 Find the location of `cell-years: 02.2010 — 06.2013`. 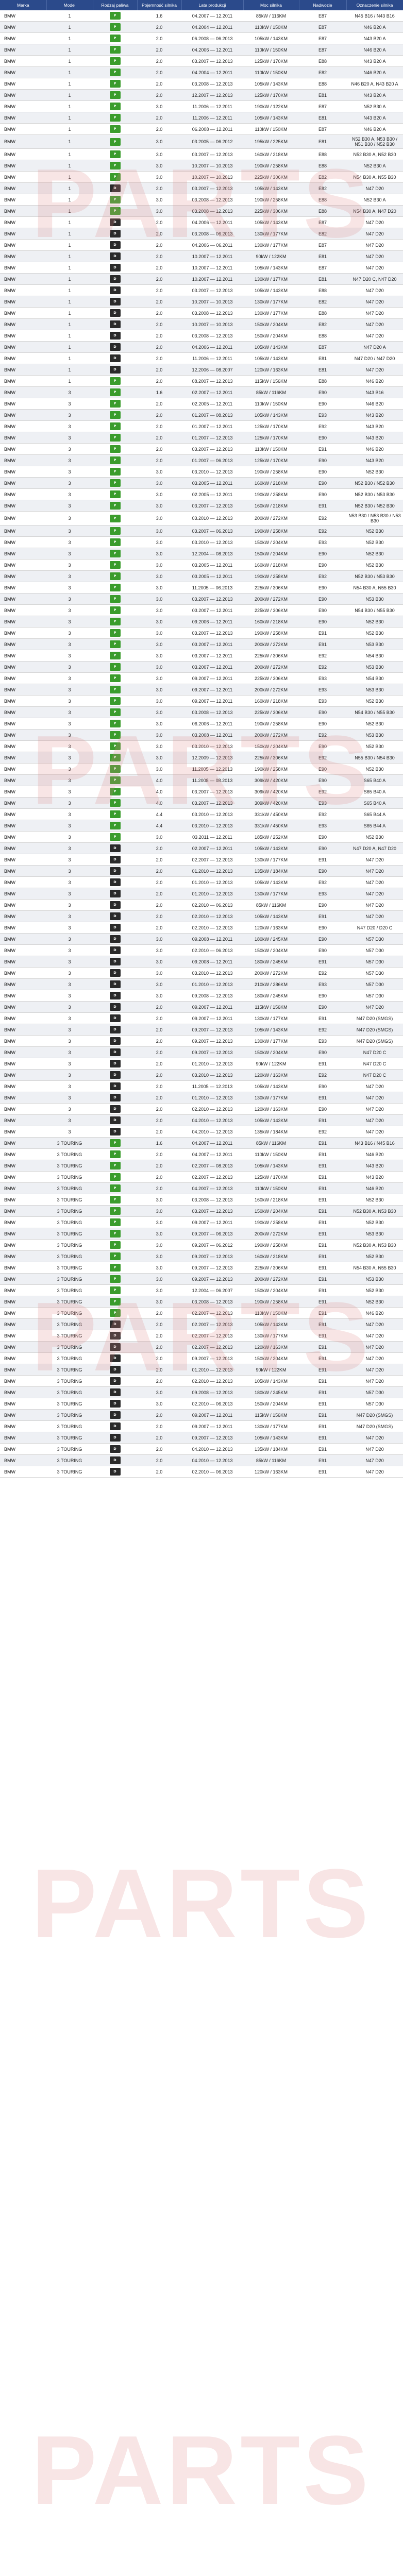

cell-years: 02.2010 — 06.2013 is located at coordinates (212, 1404).